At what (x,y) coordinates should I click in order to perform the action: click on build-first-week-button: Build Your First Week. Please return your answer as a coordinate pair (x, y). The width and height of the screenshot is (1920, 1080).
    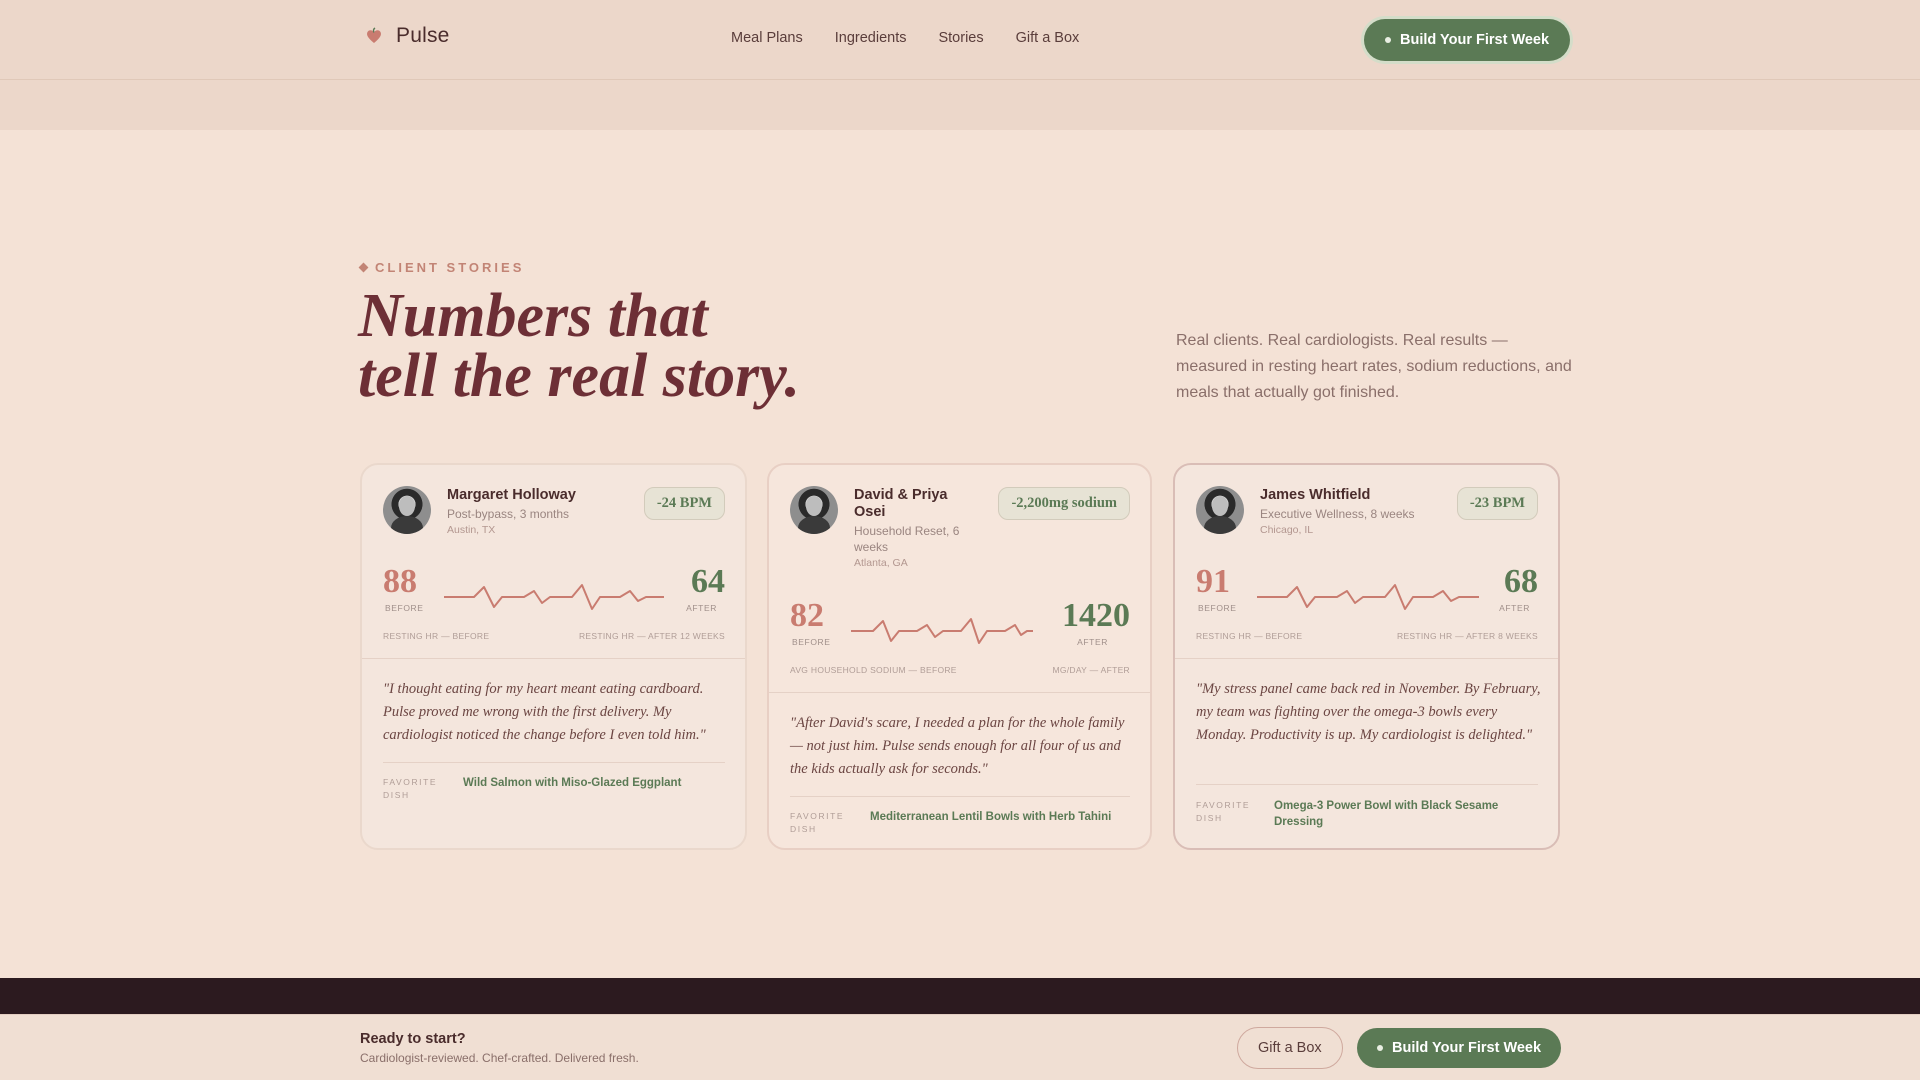
    Looking at the image, I should click on (1459, 1048).